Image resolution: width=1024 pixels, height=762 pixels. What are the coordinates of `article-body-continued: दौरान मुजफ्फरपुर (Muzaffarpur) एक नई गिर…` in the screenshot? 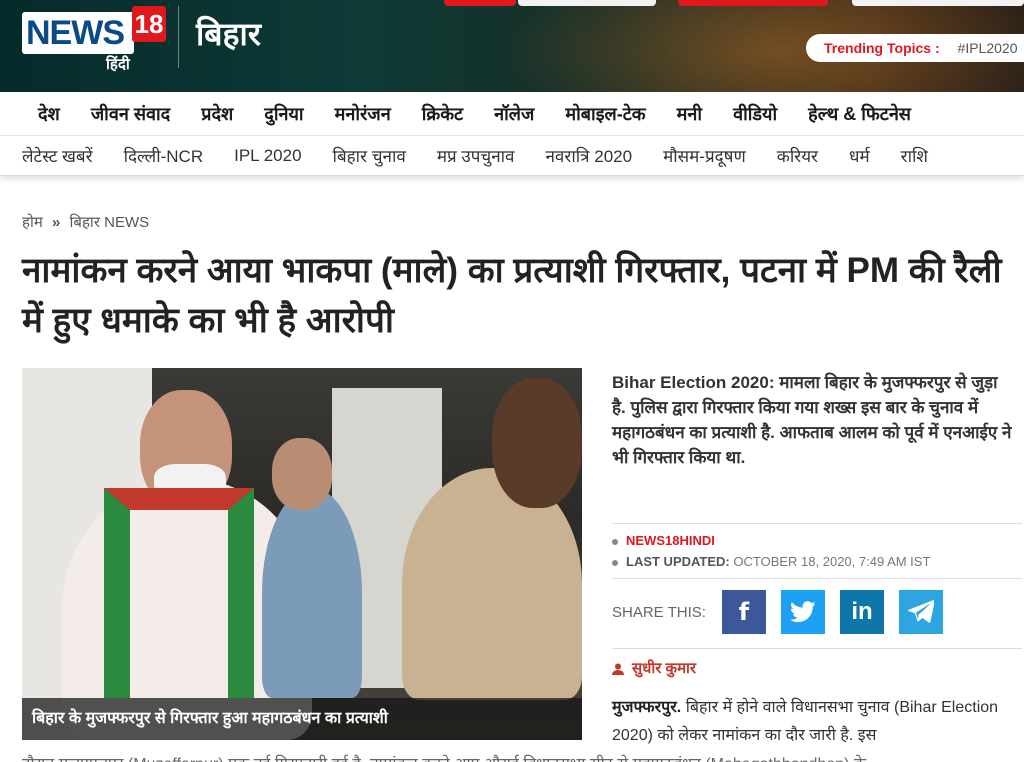 It's located at (522, 757).